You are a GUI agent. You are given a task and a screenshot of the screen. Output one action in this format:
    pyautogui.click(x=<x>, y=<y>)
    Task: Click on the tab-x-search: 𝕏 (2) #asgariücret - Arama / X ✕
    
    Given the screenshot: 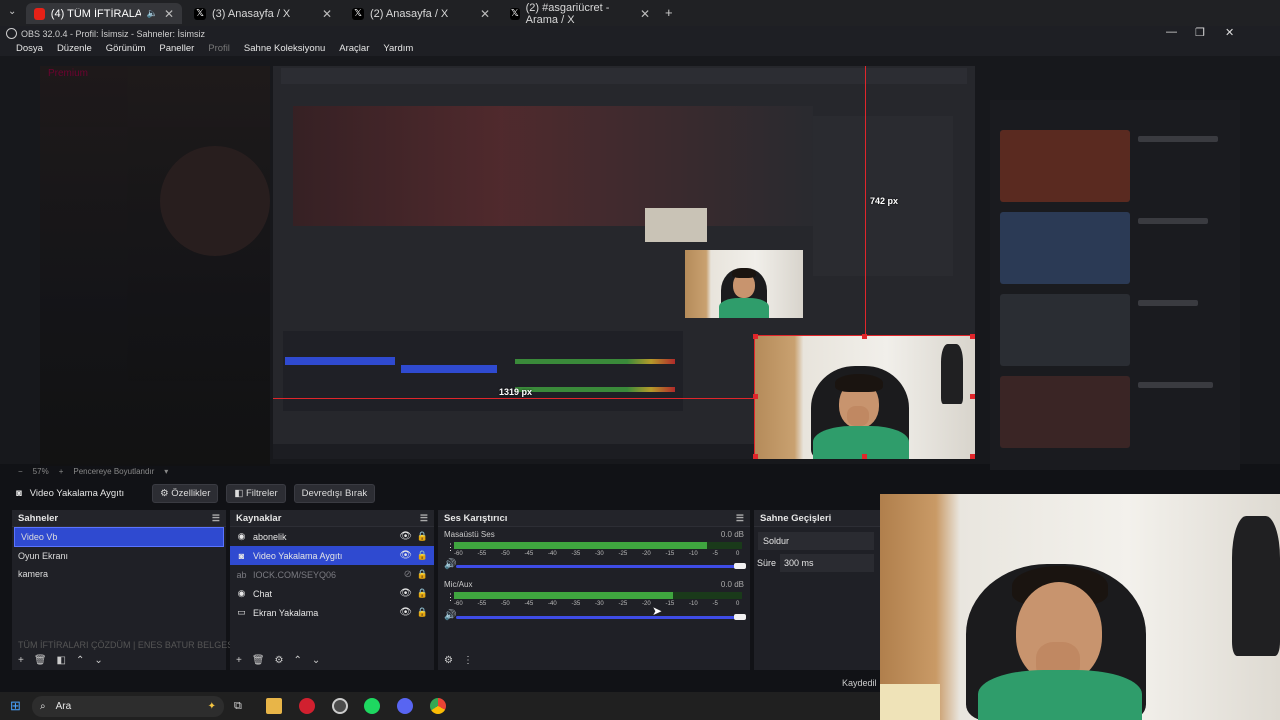 What is the action you would take?
    pyautogui.click(x=580, y=14)
    